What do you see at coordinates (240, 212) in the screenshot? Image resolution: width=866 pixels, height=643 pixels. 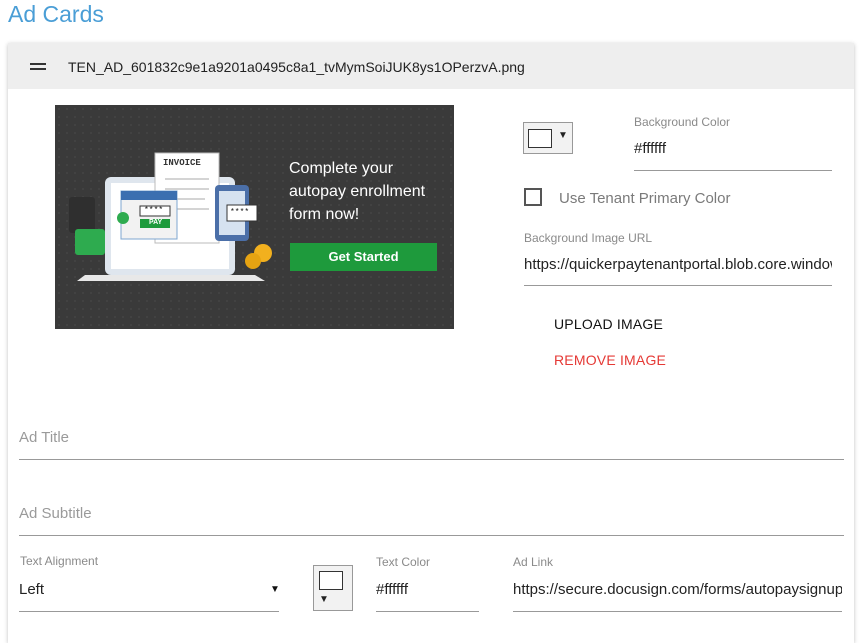 I see `masked-field-b: ****` at bounding box center [240, 212].